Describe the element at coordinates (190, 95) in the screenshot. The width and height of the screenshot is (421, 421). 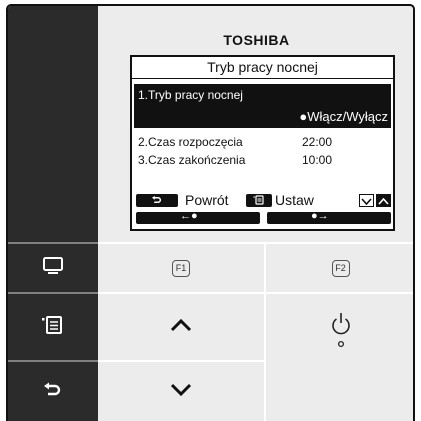
I see `setting-label: 1.Tryb pracy nocnej` at that location.